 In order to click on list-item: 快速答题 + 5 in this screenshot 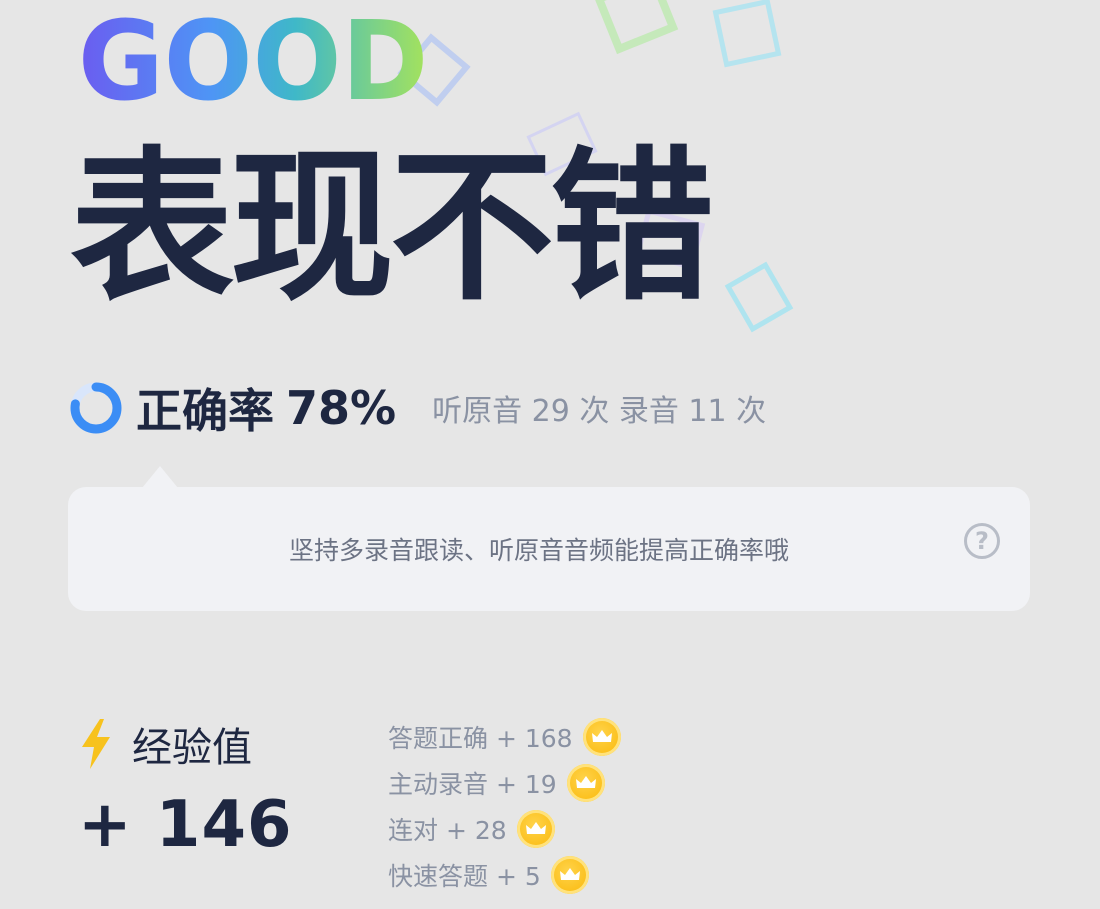, I will do `click(504, 875)`.